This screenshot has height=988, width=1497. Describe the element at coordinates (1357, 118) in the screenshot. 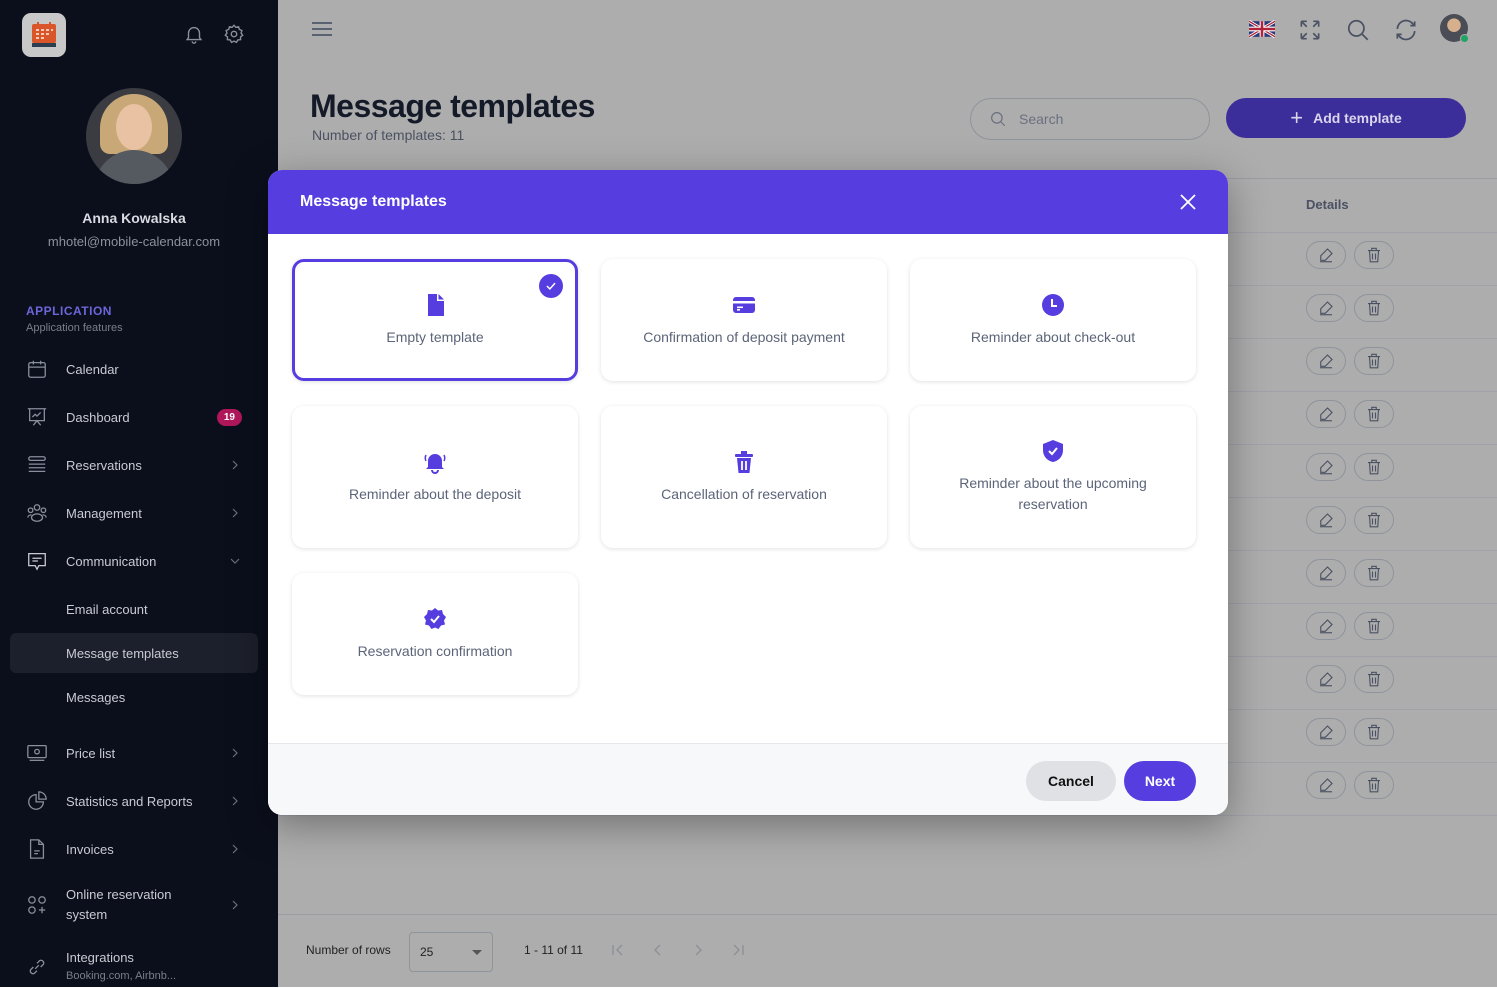

I see `add-template-label: Add template` at that location.